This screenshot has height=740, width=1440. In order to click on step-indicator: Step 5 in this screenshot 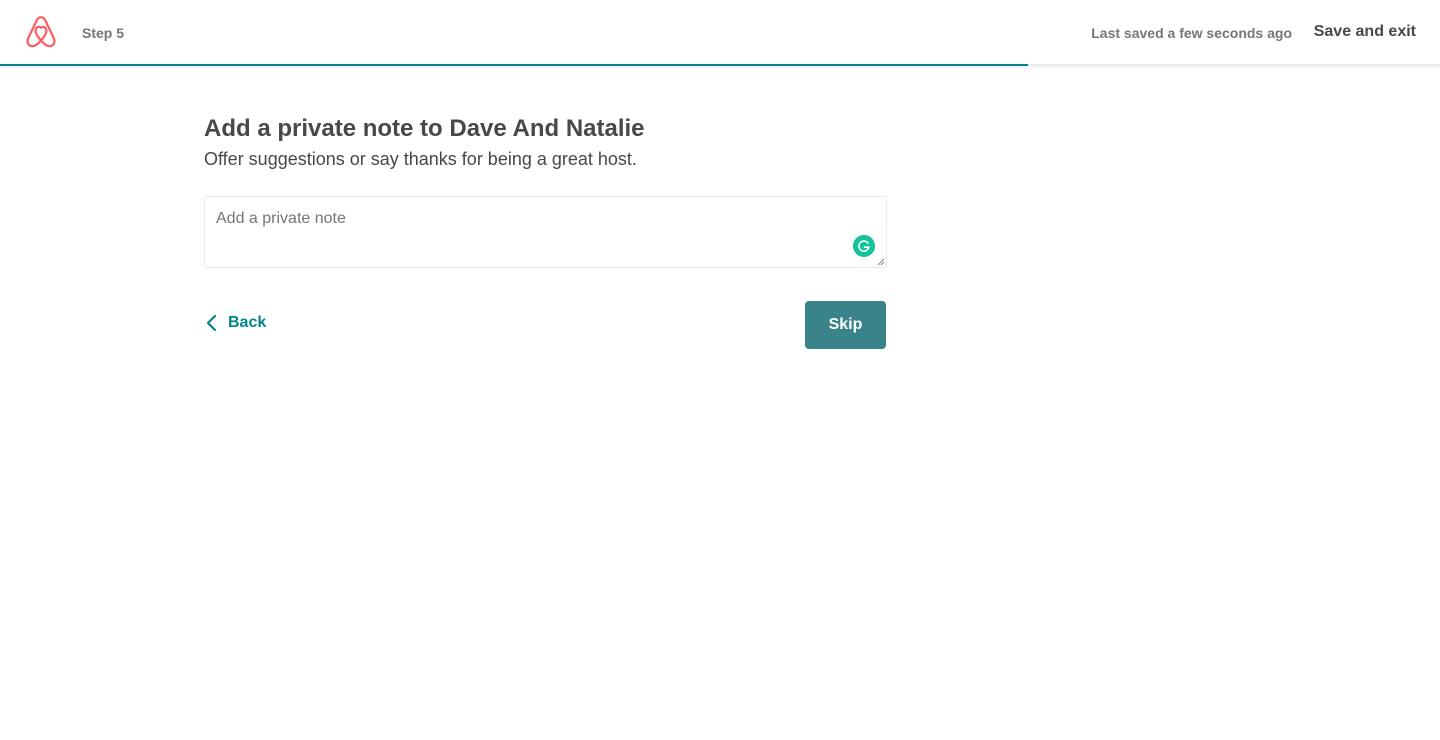, I will do `click(103, 33)`.